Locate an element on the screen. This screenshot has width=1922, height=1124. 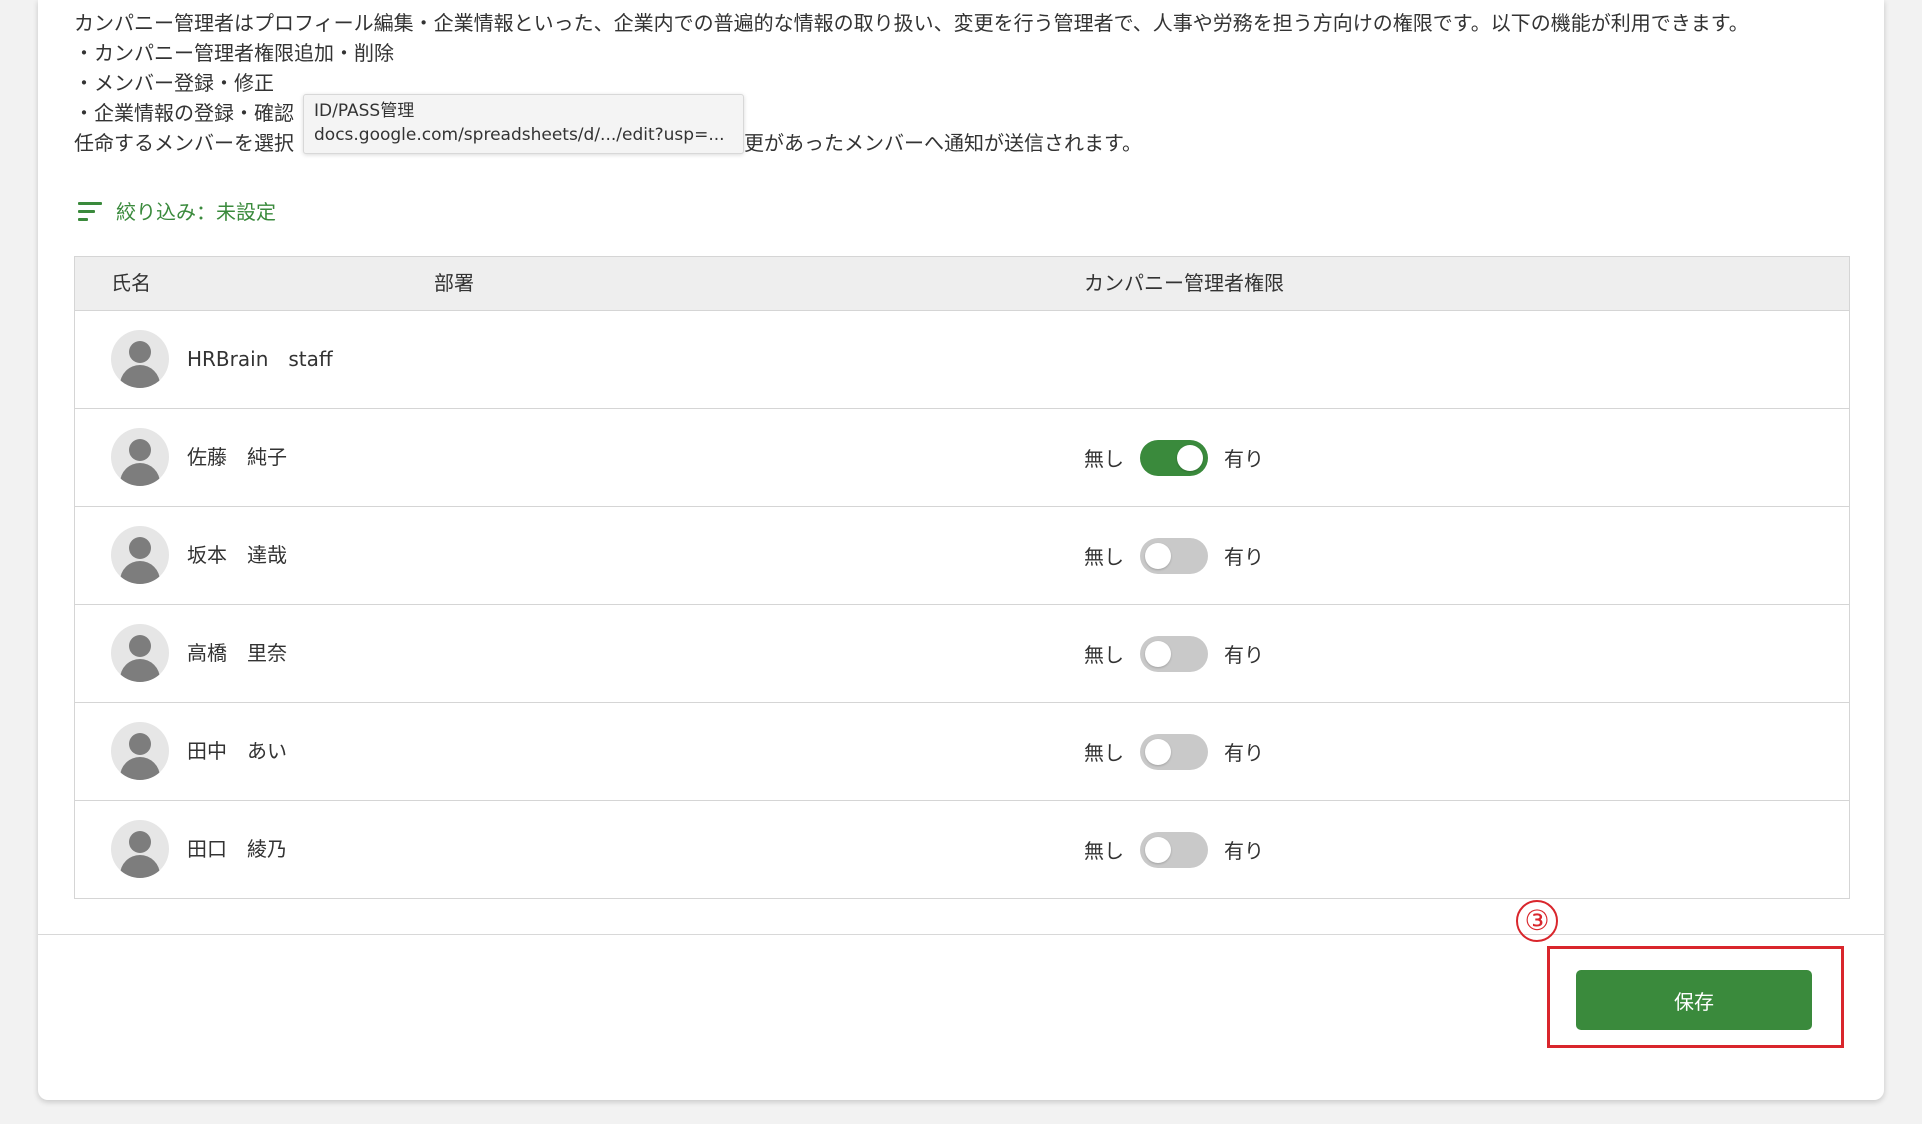
table-row: 田中 あい 無し 有り is located at coordinates (962, 751).